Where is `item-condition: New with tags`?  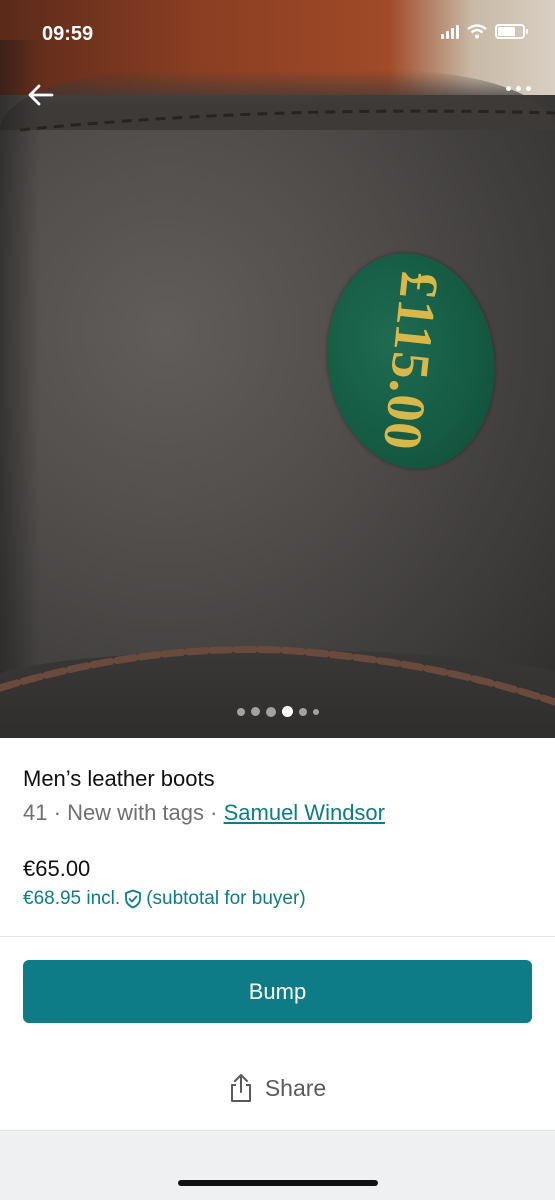 item-condition: New with tags is located at coordinates (136, 812).